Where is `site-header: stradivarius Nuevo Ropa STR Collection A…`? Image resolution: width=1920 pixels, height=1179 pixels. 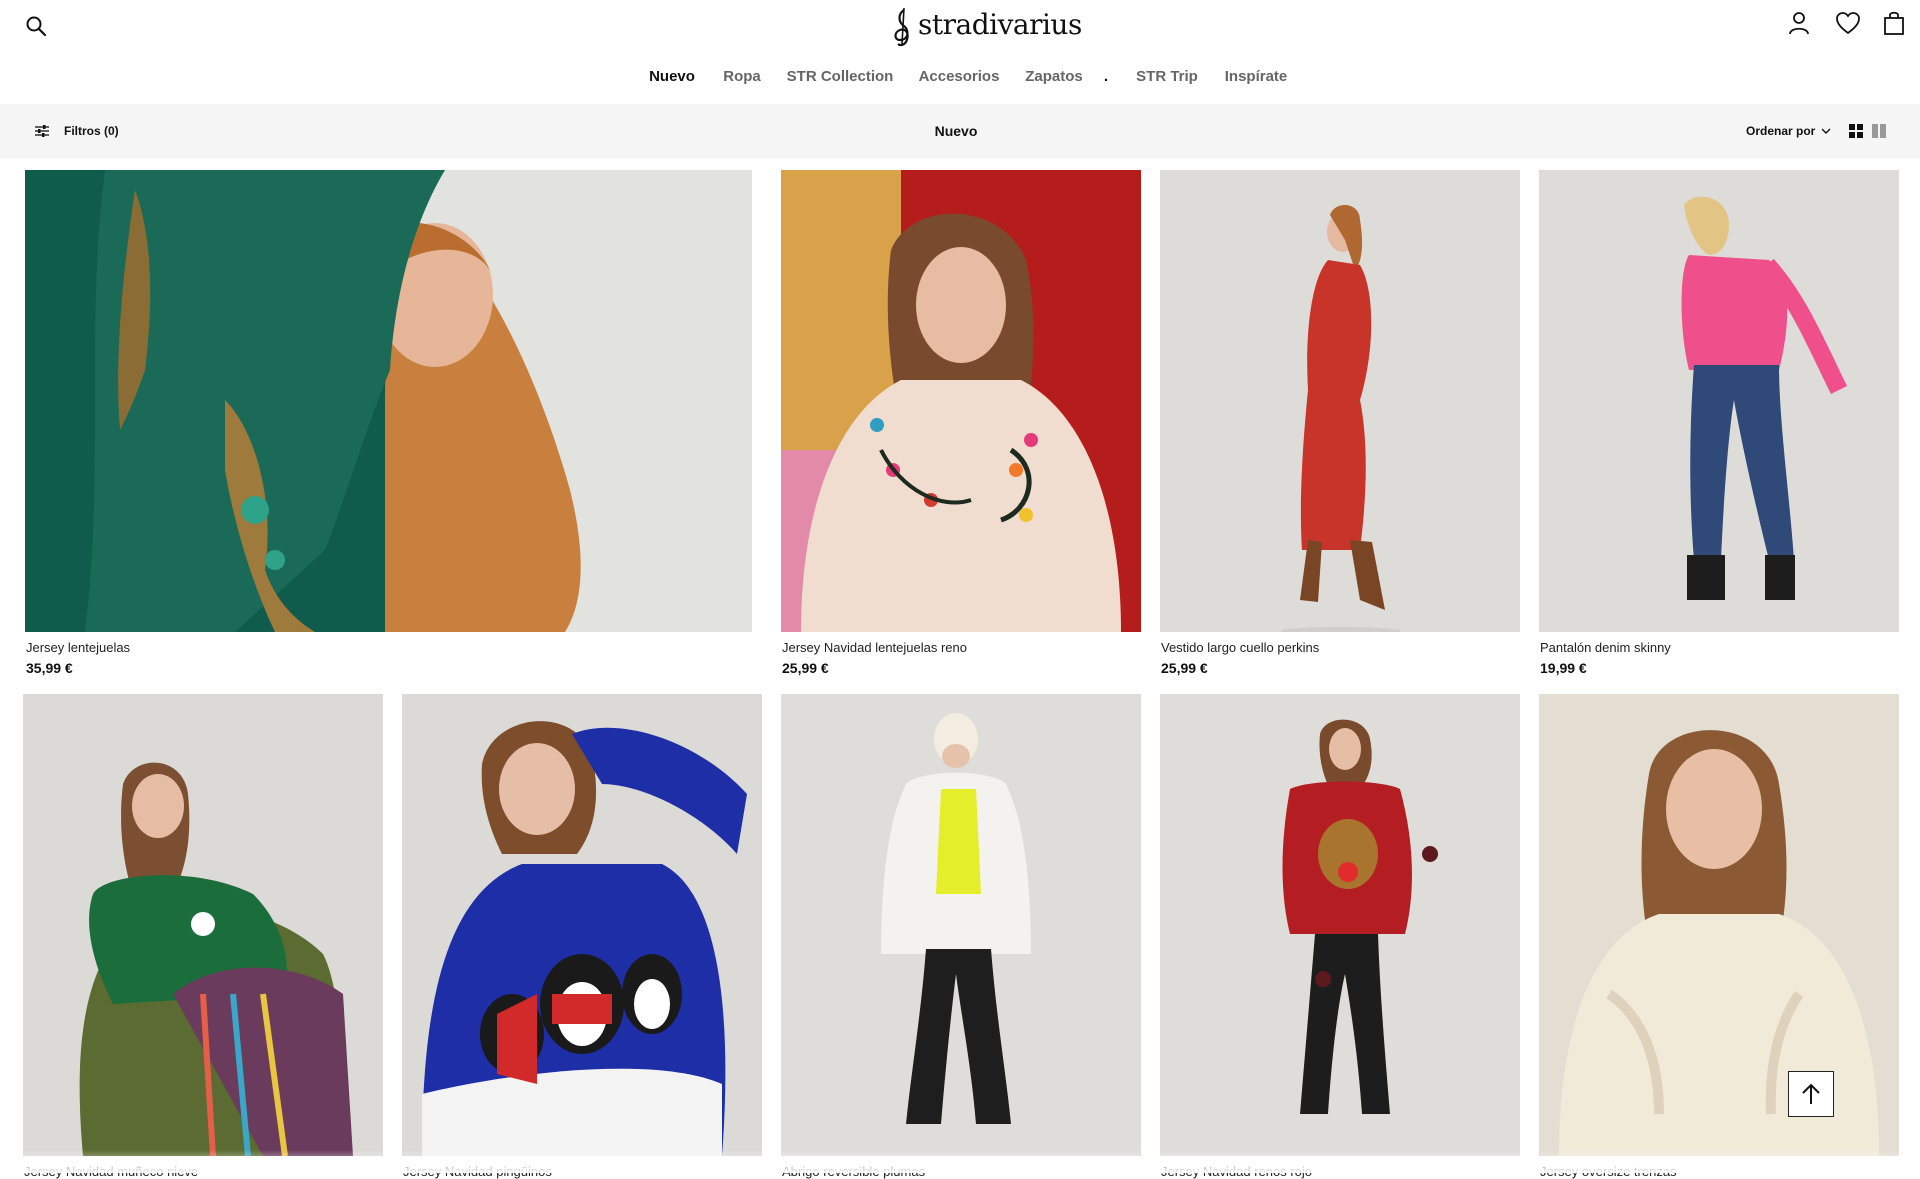 site-header: stradivarius Nuevo Ropa STR Collection A… is located at coordinates (960, 52).